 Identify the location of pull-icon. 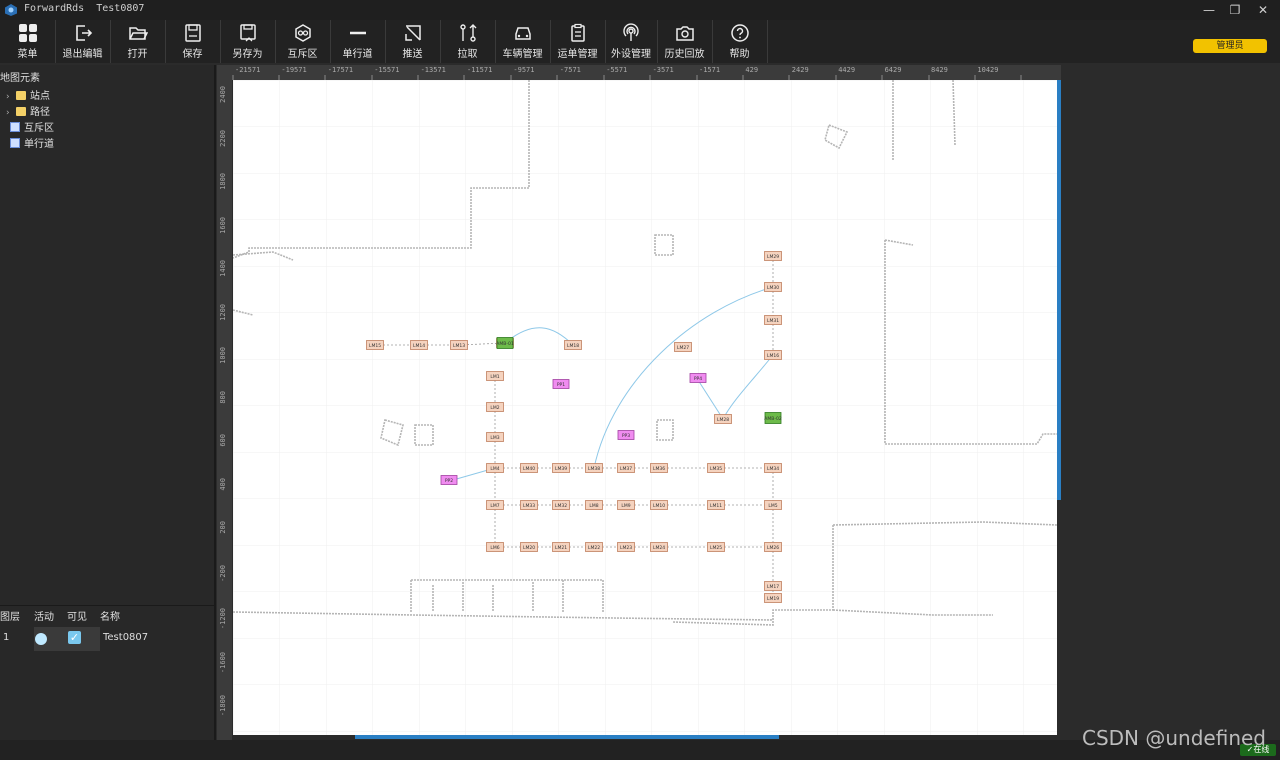
(467, 33).